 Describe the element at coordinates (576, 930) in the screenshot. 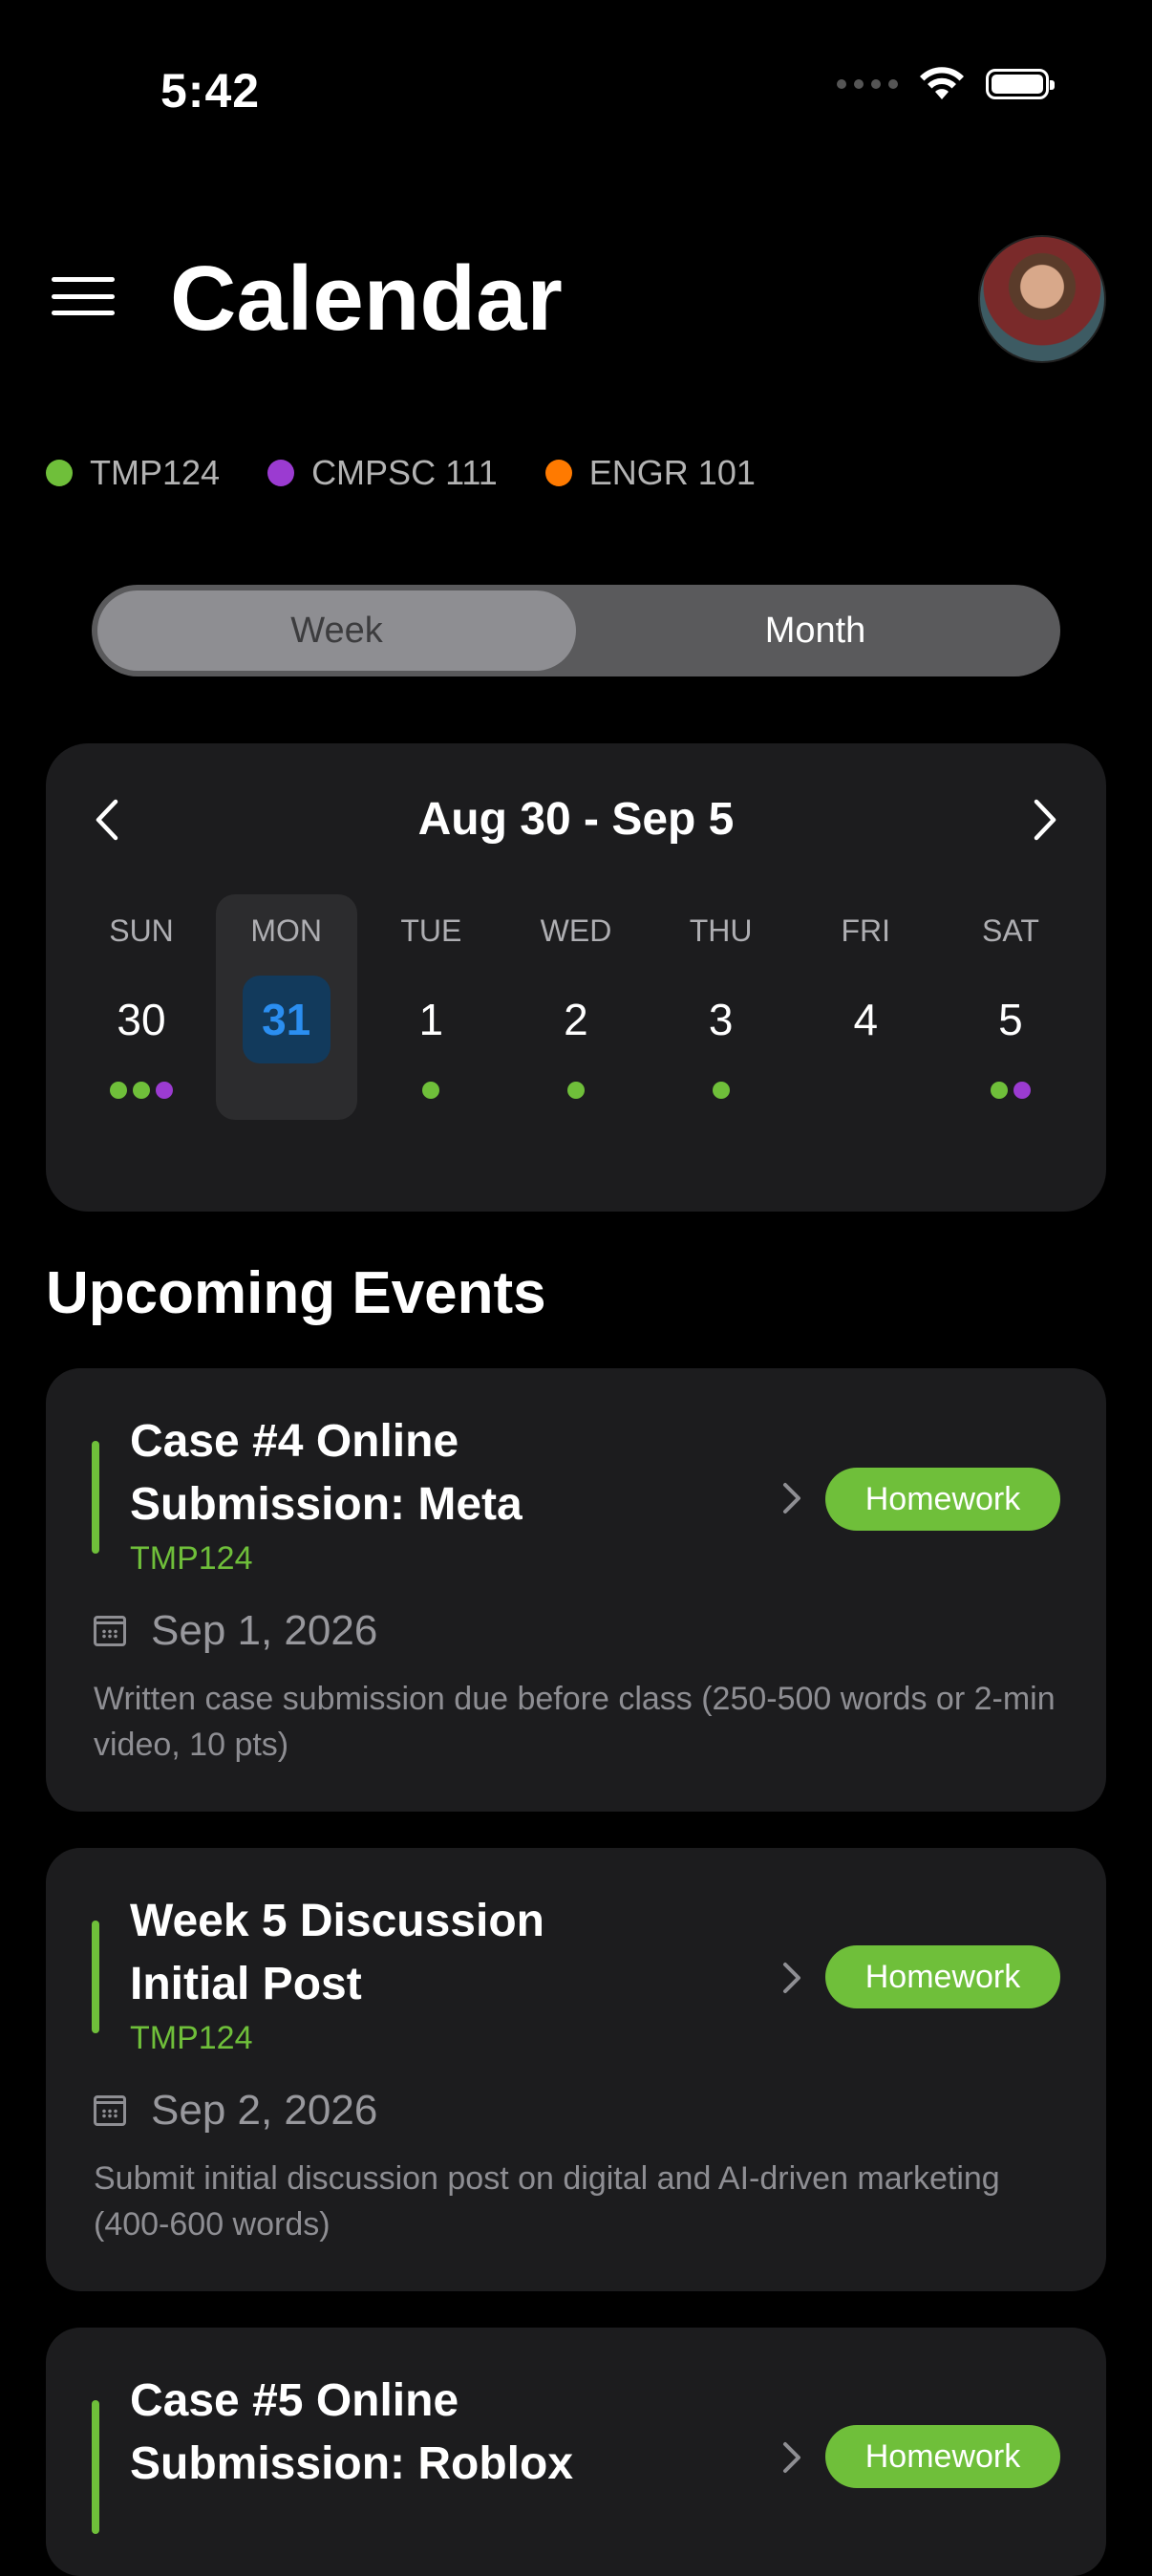

I see `day-name: WED` at that location.